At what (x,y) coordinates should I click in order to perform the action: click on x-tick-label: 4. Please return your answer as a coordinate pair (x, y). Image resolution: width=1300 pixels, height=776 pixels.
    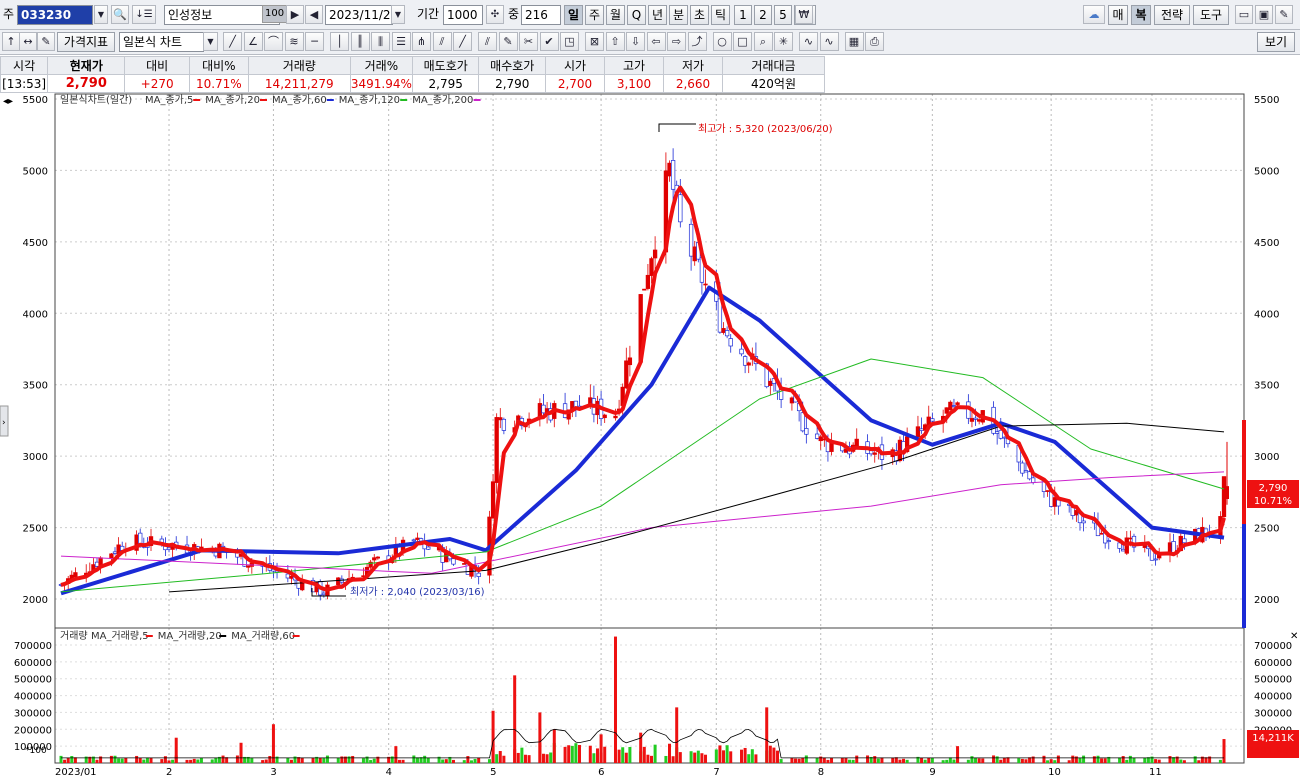
    Looking at the image, I should click on (389, 771).